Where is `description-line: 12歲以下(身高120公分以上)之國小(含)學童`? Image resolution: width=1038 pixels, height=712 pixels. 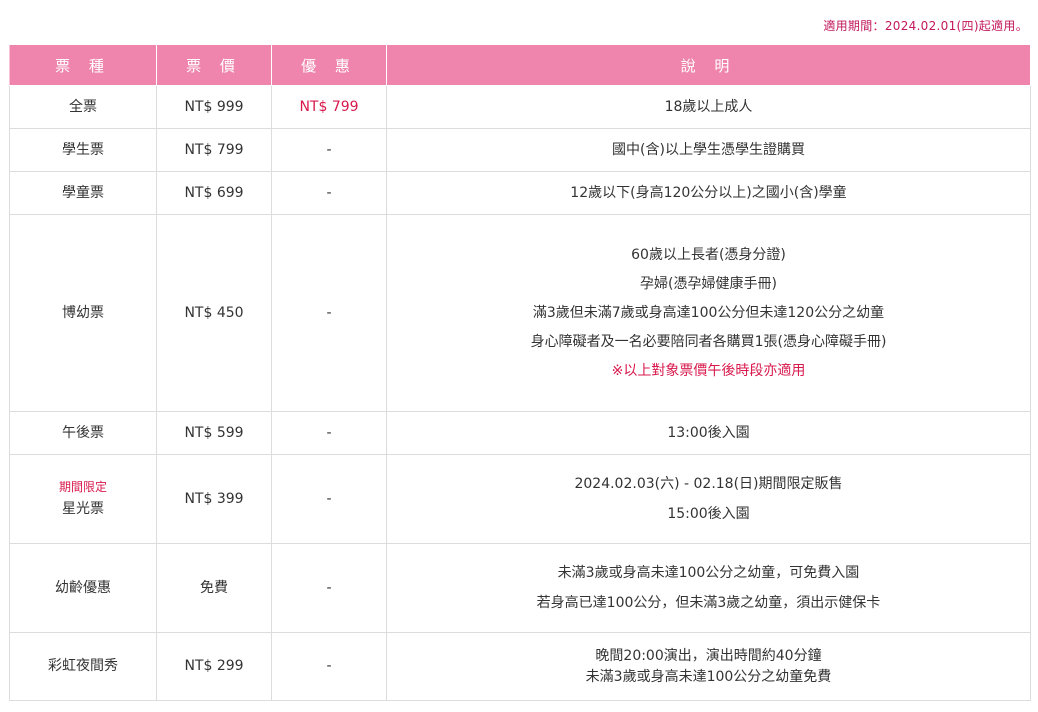 description-line: 12歲以下(身高120公分以上)之國小(含)學童 is located at coordinates (708, 192).